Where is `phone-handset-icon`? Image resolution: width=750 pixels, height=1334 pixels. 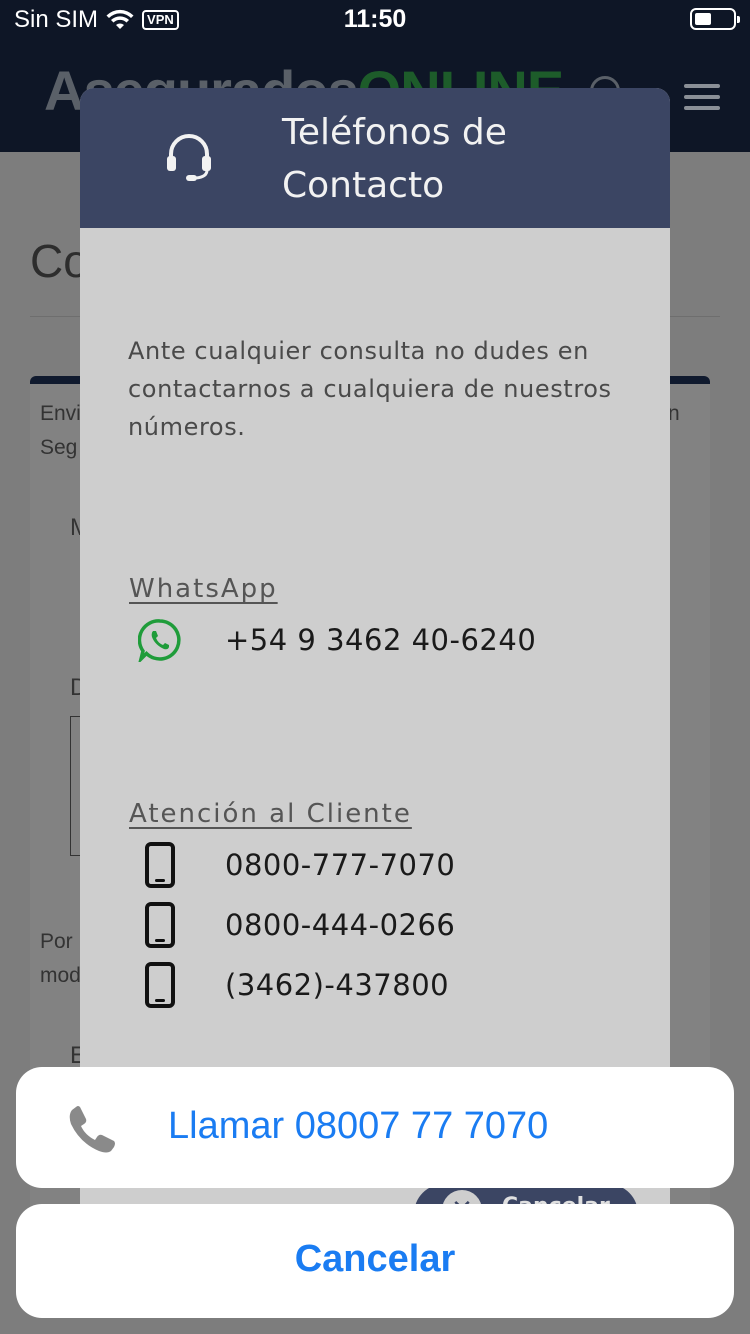 phone-handset-icon is located at coordinates (92, 1129).